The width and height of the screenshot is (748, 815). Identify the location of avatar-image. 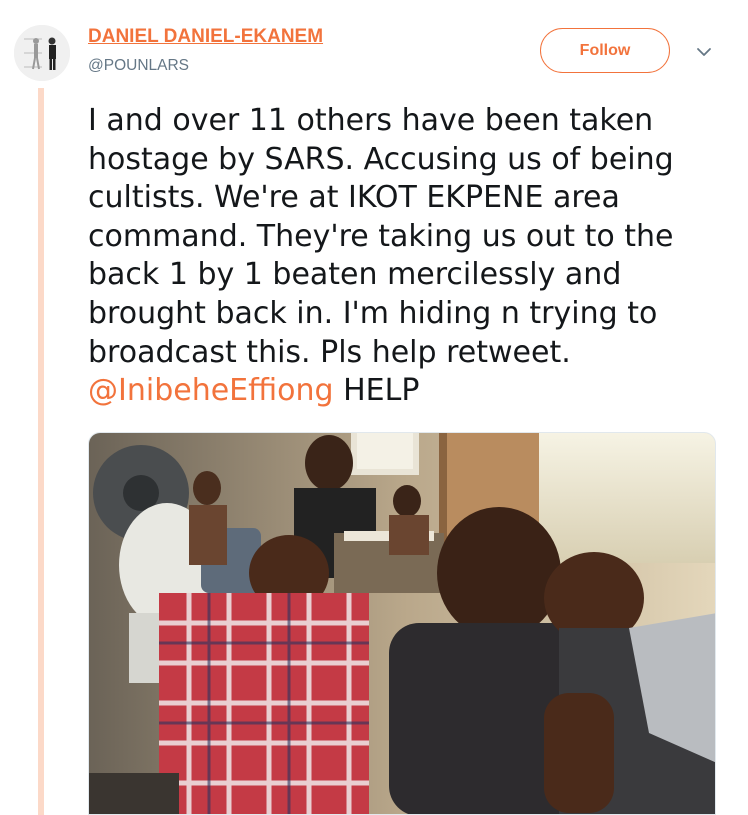
(42, 53).